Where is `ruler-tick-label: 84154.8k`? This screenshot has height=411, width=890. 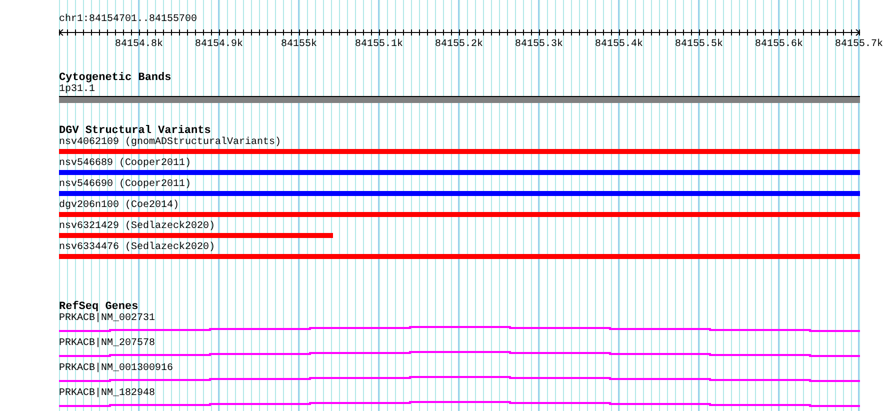
ruler-tick-label: 84154.8k is located at coordinates (139, 44).